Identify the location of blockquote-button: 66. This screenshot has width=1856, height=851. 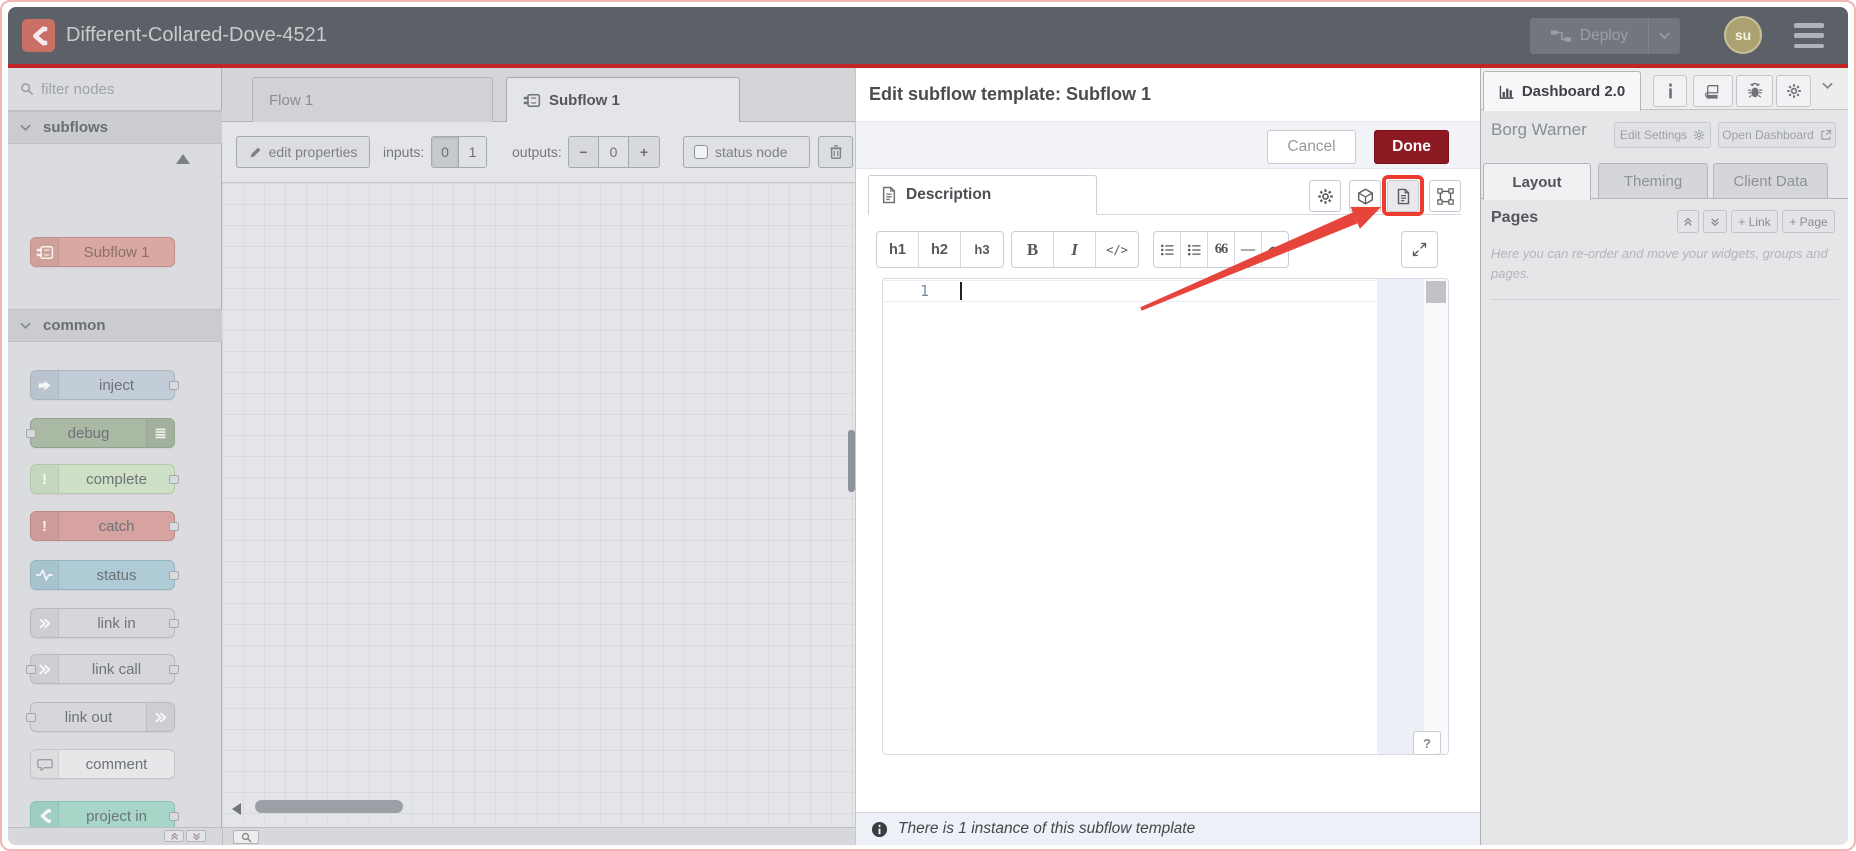
(1221, 249).